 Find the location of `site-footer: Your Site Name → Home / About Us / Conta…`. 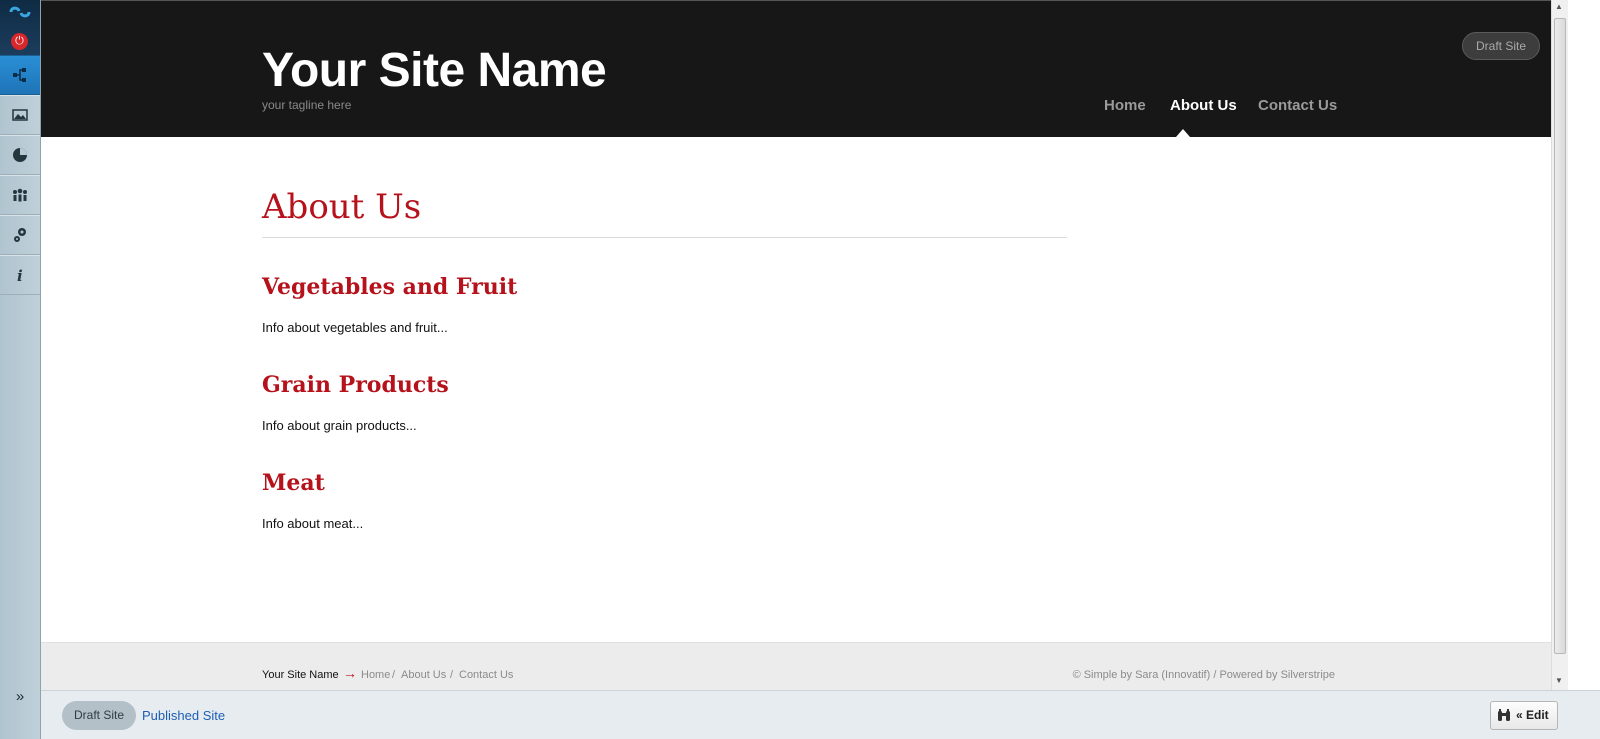

site-footer: Your Site Name → Home / About Us / Conta… is located at coordinates (796, 666).